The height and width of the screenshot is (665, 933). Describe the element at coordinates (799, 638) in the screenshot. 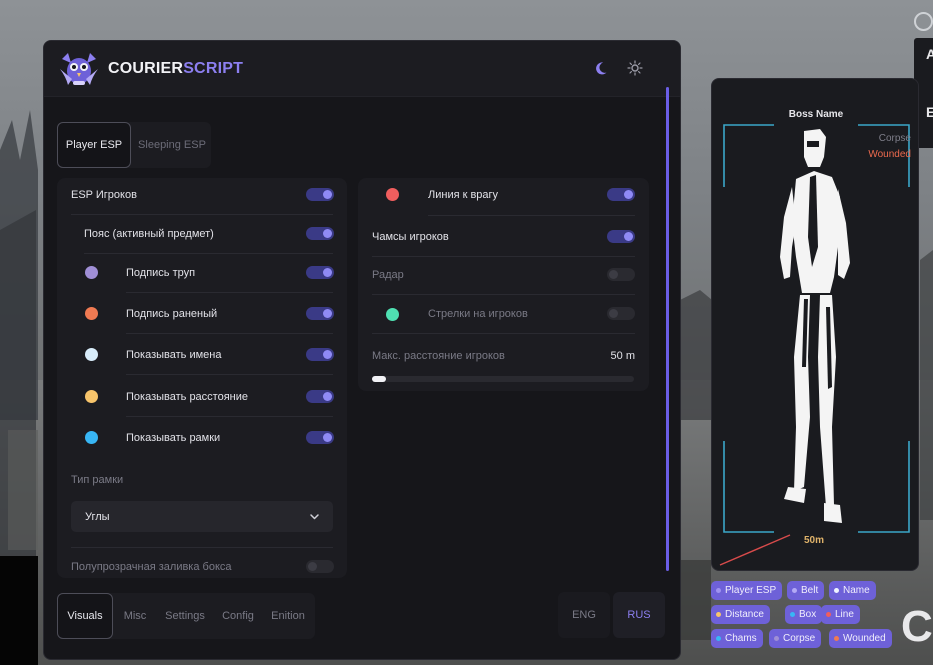

I see `chip-label: Corpse` at that location.